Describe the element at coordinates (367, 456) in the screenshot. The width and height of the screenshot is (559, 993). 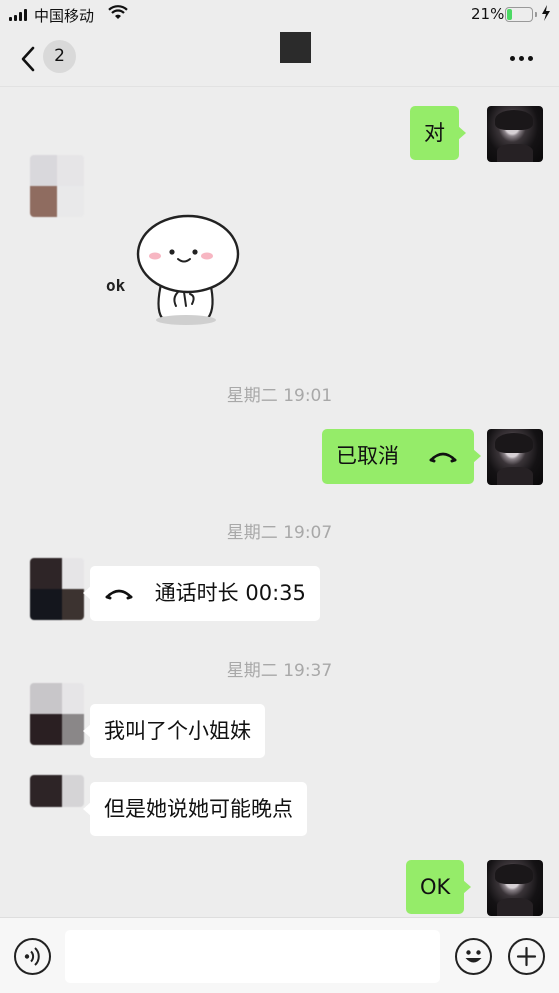
I see `message-text: 已取消` at that location.